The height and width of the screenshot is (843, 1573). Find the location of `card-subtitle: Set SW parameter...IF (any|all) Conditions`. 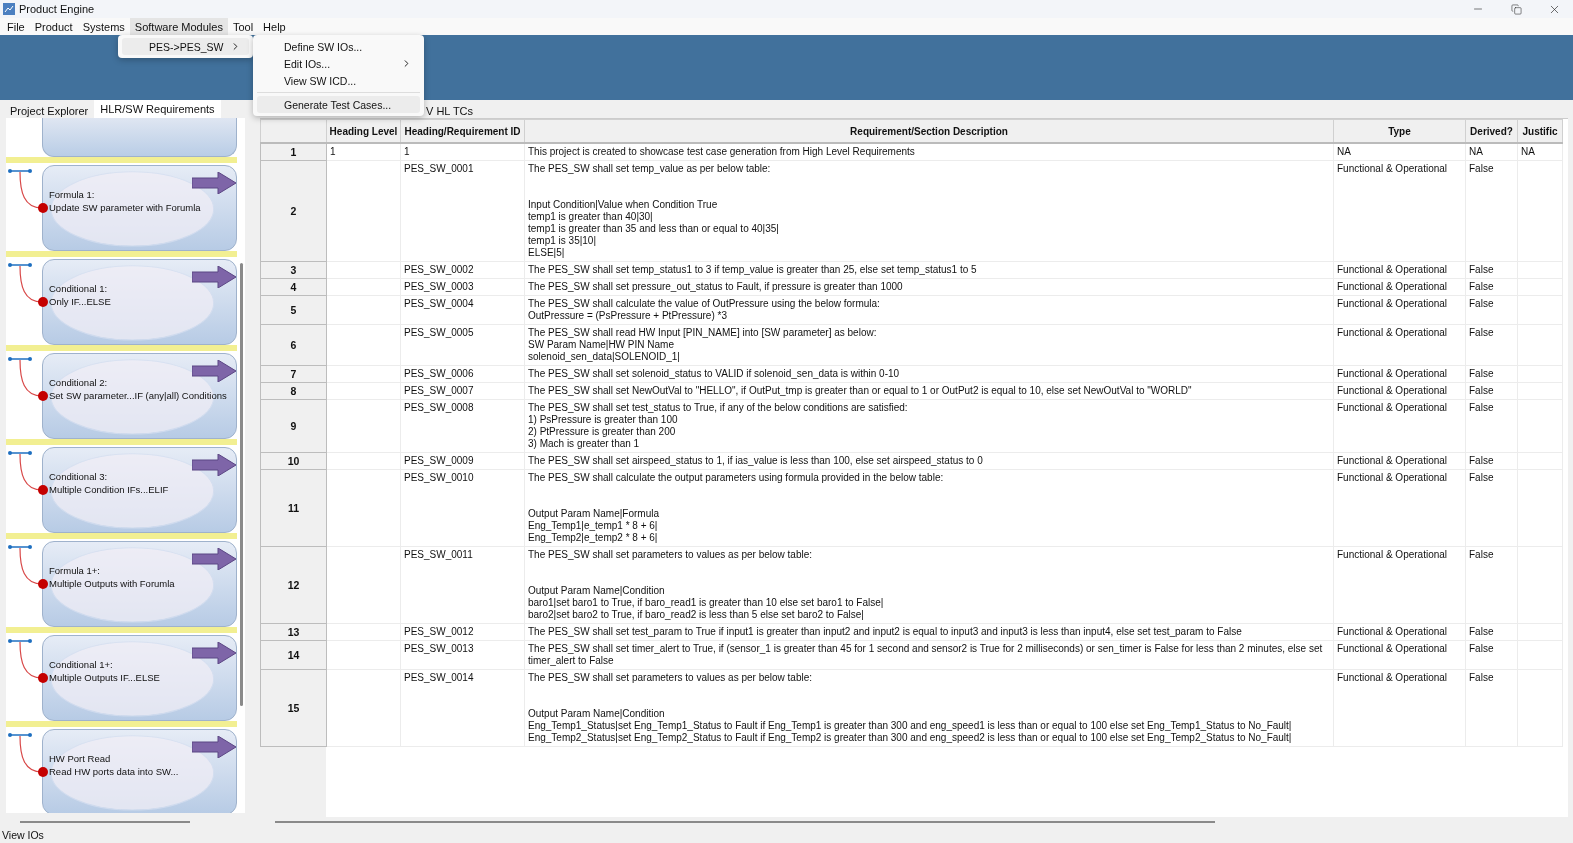

card-subtitle: Set SW parameter...IF (any|all) Conditions is located at coordinates (138, 395).